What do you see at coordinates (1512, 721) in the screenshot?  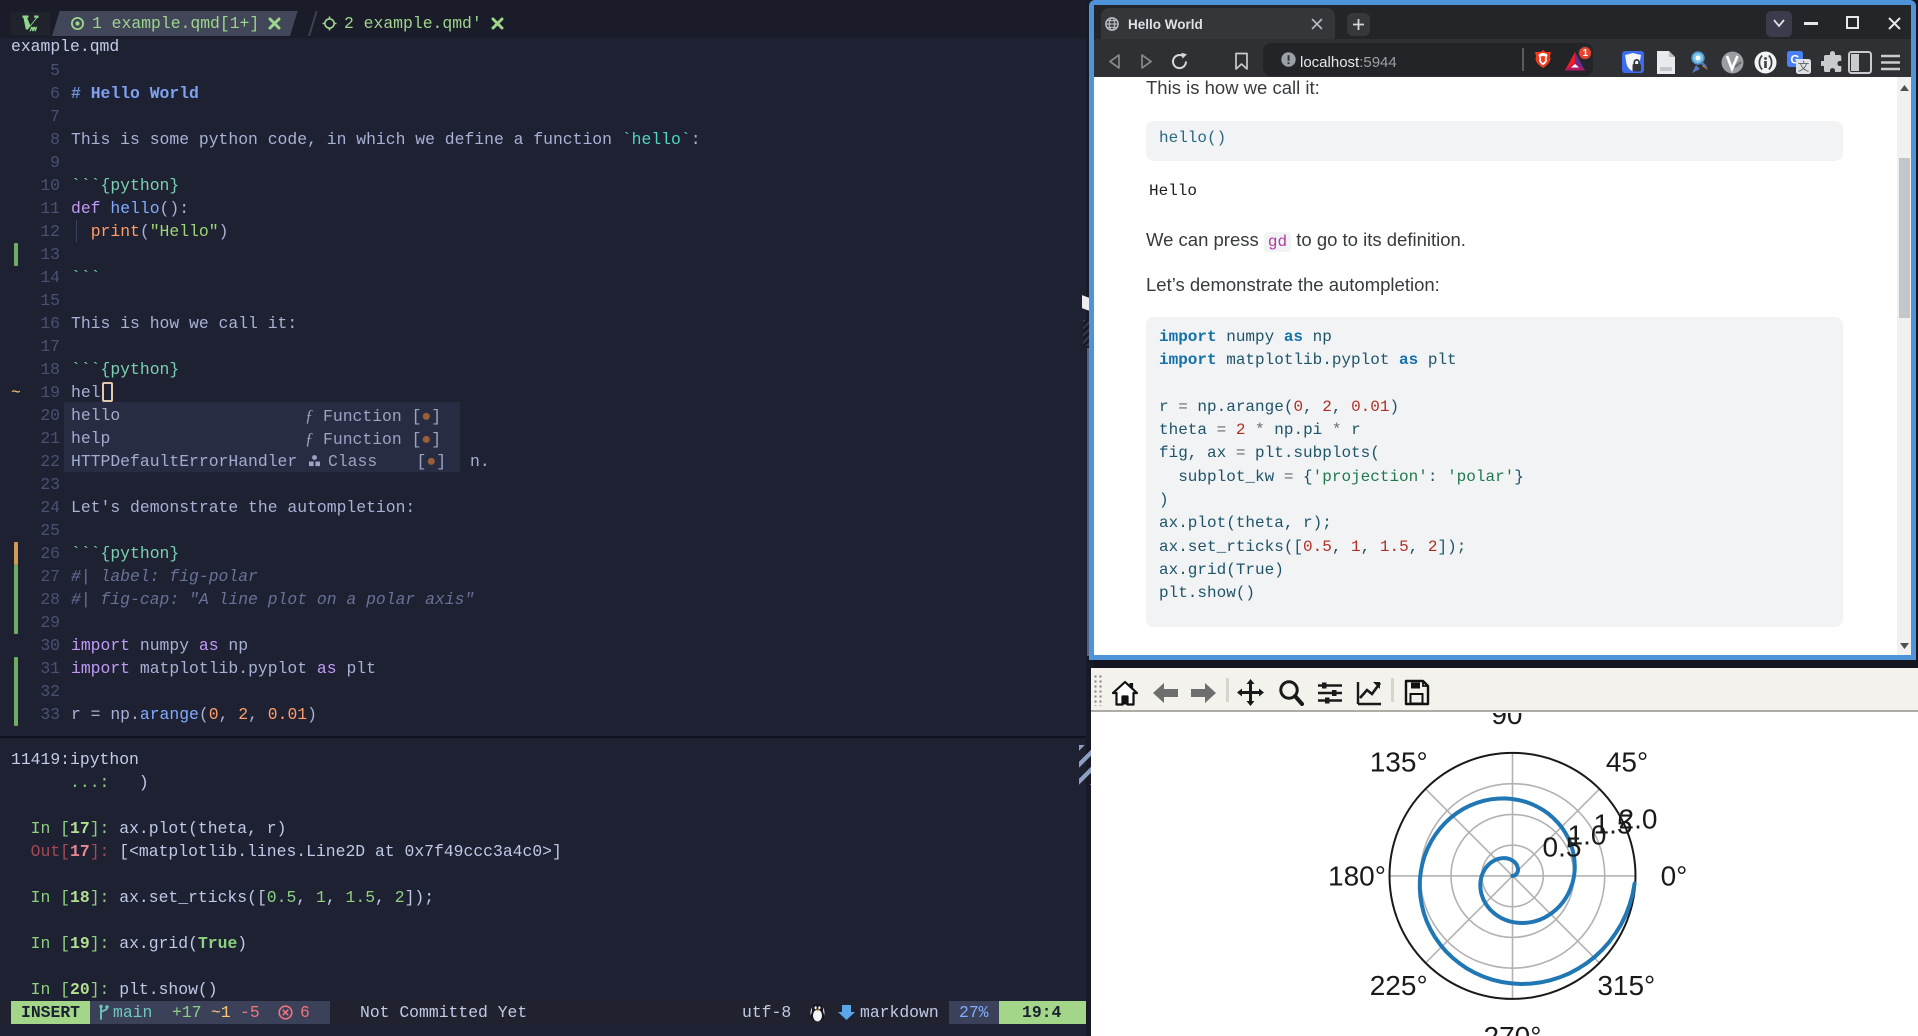 I see `svg-text: 90°` at bounding box center [1512, 721].